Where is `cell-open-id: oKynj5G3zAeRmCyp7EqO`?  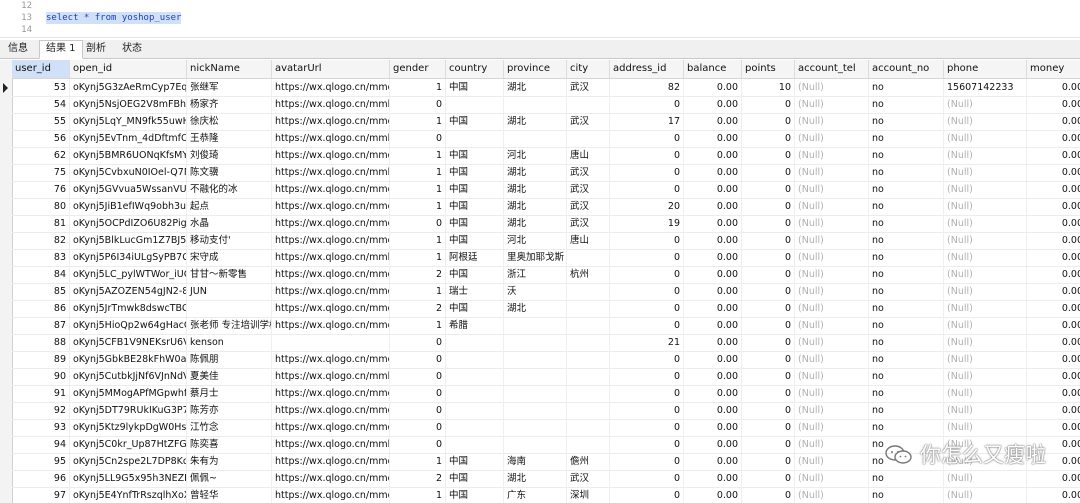 cell-open-id: oKynj5G3zAeRmCyp7EqO is located at coordinates (128, 87).